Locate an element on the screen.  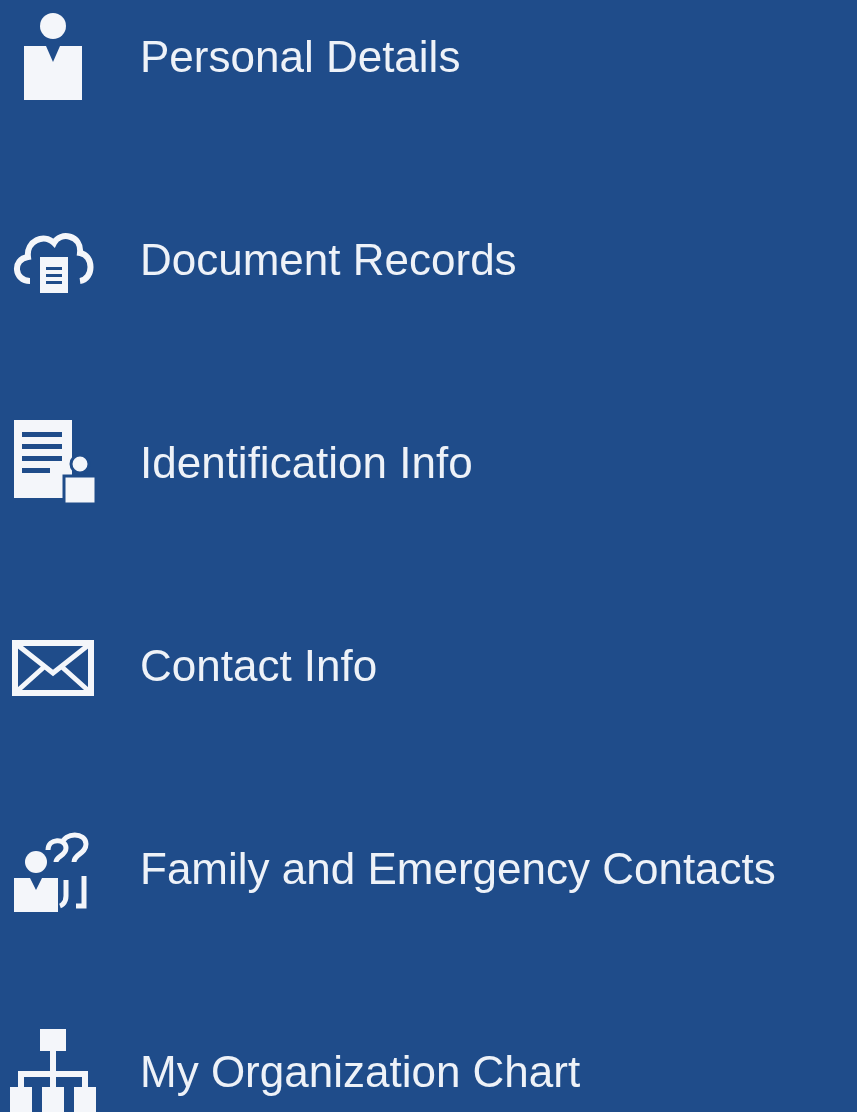
menu-item: Document Records is located at coordinates (428, 260).